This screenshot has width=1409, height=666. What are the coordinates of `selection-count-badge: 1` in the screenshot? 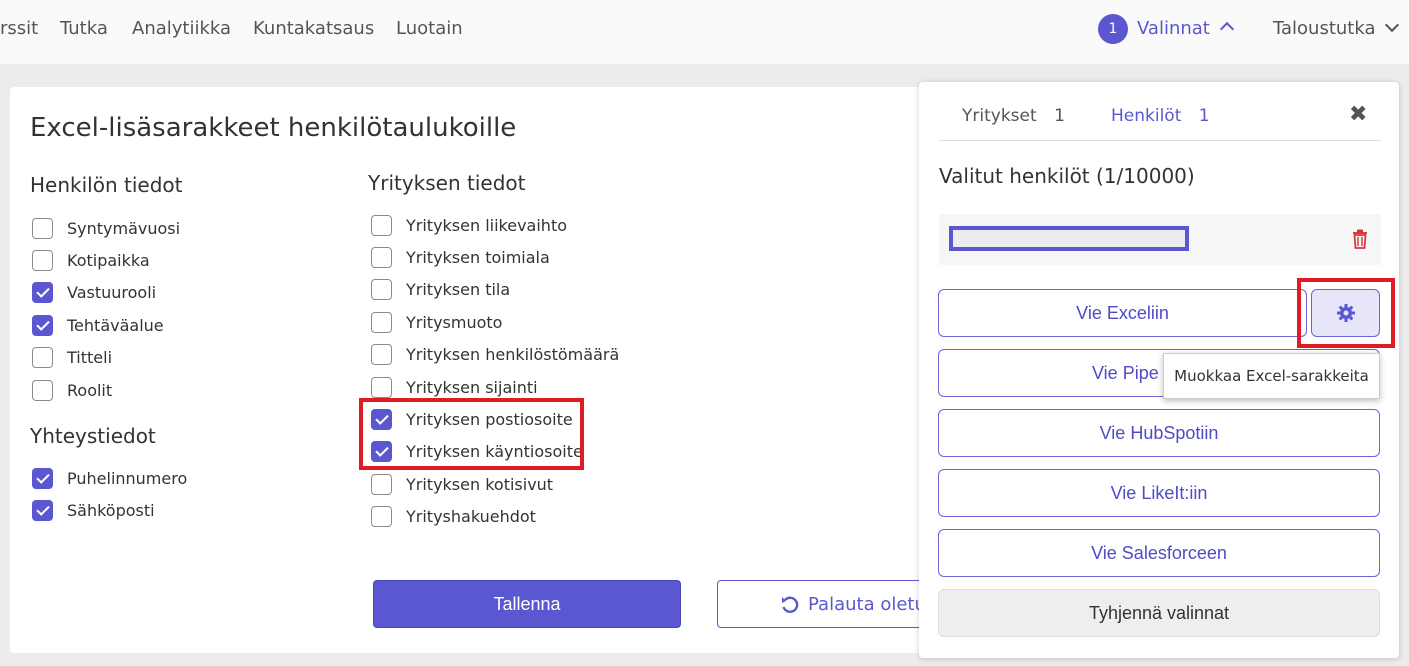 It's located at (1113, 29).